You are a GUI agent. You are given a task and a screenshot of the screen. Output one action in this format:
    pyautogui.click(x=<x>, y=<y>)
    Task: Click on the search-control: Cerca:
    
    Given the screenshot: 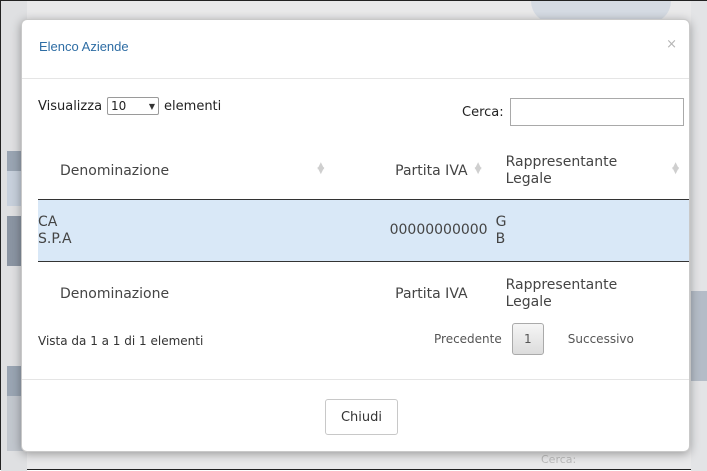 What is the action you would take?
    pyautogui.click(x=573, y=112)
    